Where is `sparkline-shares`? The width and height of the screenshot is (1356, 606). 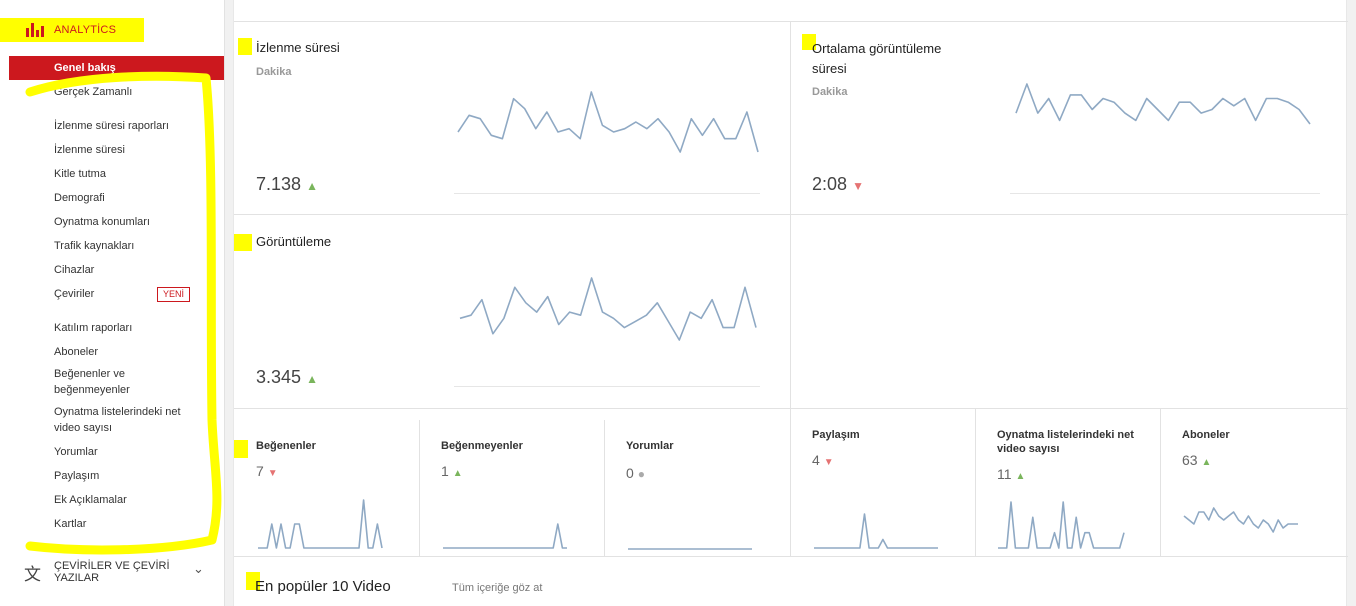 sparkline-shares is located at coordinates (876, 531).